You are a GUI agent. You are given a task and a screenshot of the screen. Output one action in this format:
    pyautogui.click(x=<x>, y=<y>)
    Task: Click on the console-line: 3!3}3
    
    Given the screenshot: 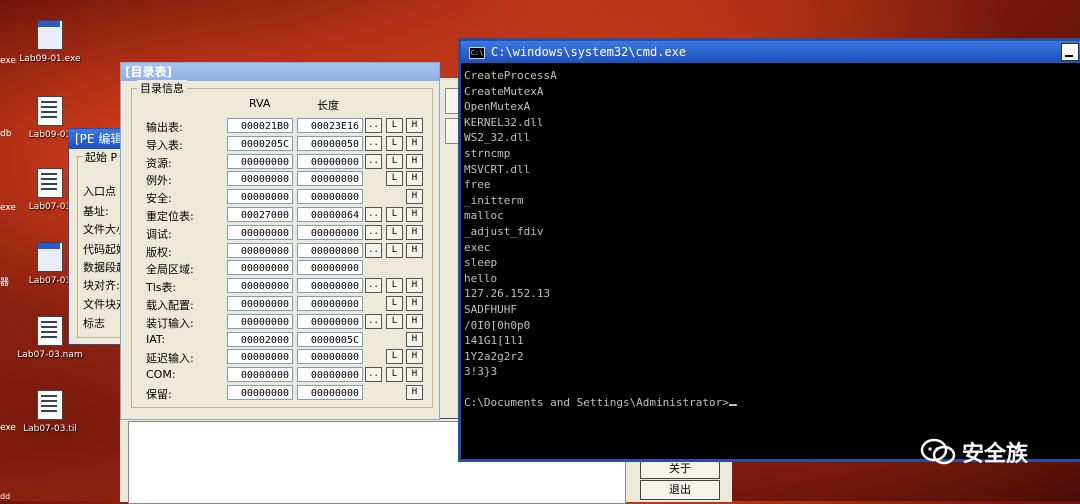 What is the action you would take?
    pyautogui.click(x=481, y=372)
    